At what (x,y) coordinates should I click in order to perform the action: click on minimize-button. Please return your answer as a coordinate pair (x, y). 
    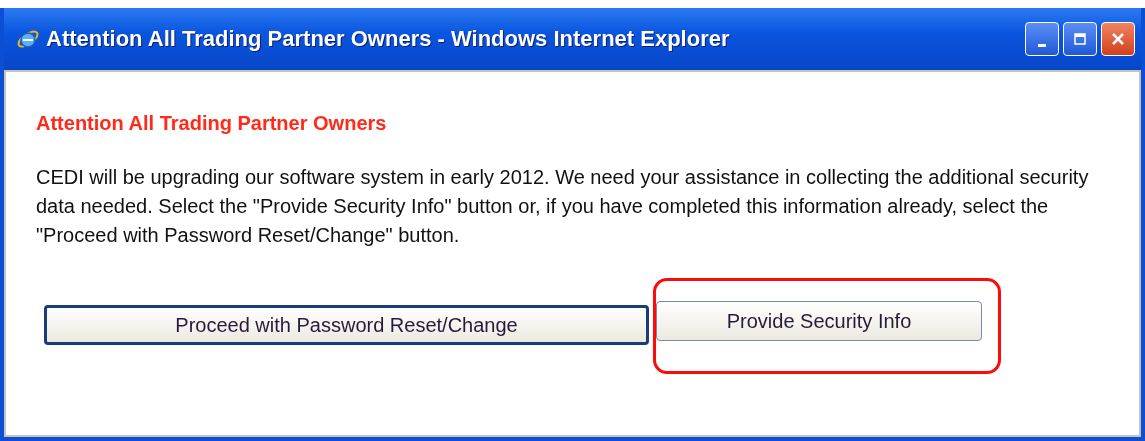
    Looking at the image, I should click on (1042, 39).